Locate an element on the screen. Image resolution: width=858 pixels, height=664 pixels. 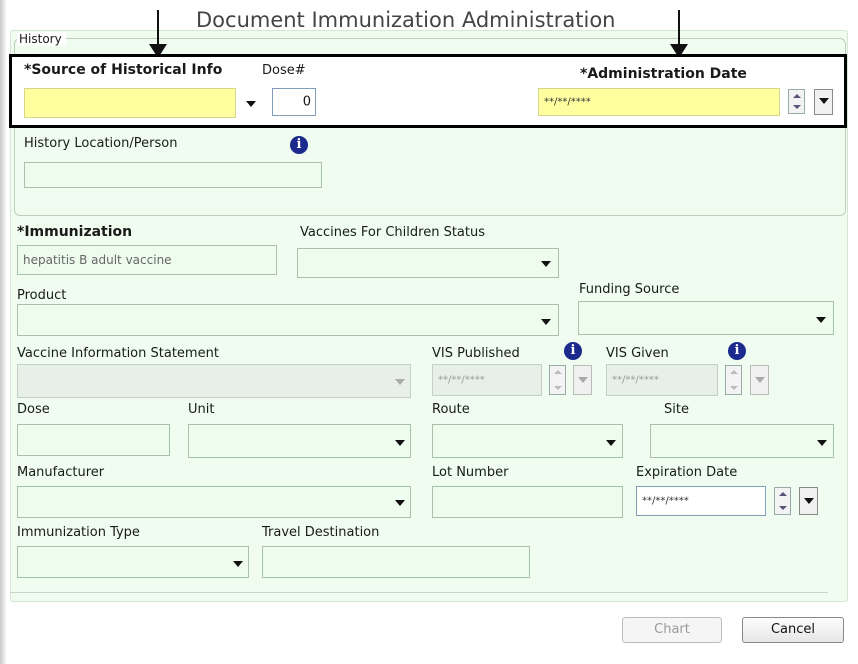
vis-select is located at coordinates (214, 381).